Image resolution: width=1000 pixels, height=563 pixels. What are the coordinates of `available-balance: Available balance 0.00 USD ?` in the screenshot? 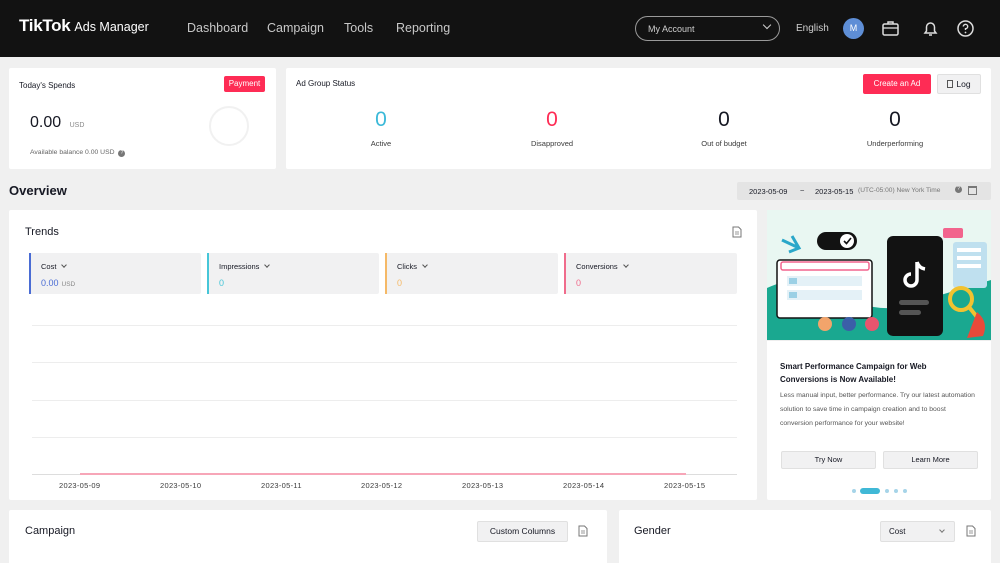 It's located at (78, 153).